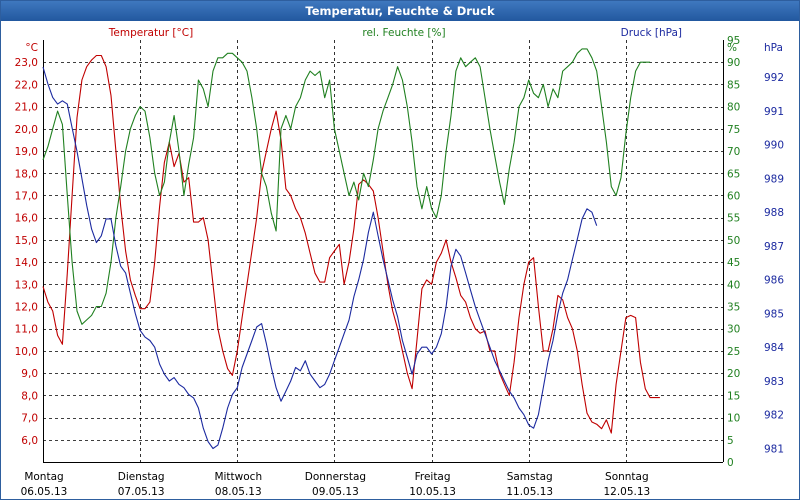  What do you see at coordinates (733, 152) in the screenshot?
I see `humidity-tick-label: 70` at bounding box center [733, 152].